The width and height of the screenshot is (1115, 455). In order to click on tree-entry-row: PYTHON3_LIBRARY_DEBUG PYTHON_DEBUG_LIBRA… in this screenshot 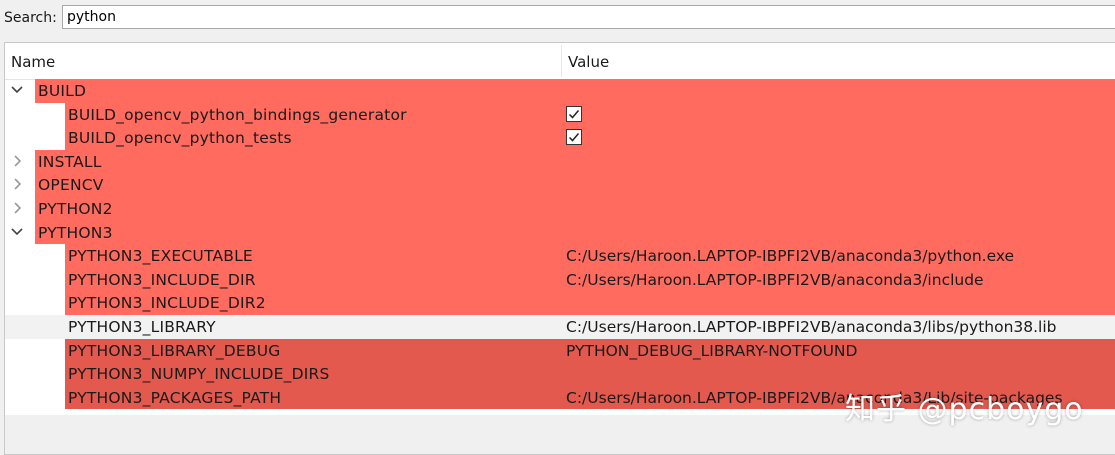, I will do `click(560, 350)`.